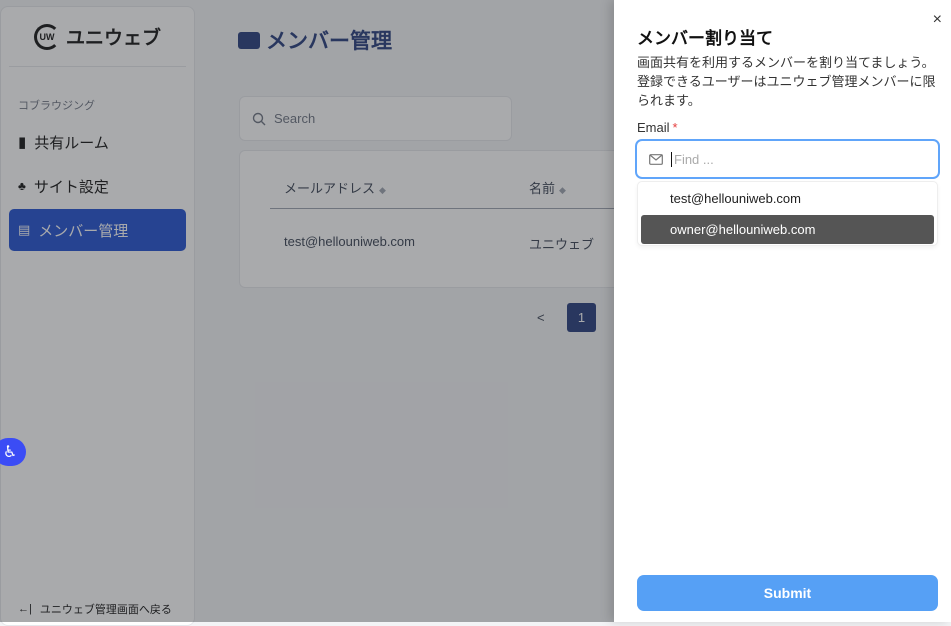  Describe the element at coordinates (937, 20) in the screenshot. I see `close-icon: ×` at that location.